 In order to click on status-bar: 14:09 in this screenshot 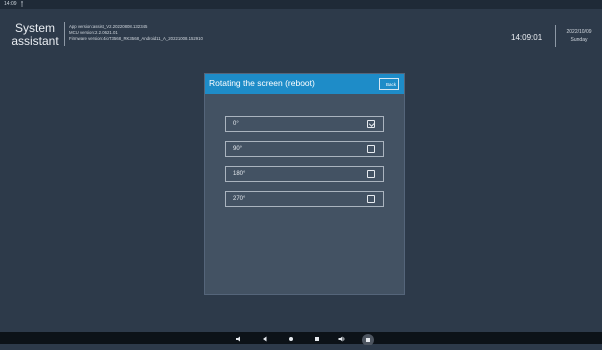, I will do `click(301, 4)`.